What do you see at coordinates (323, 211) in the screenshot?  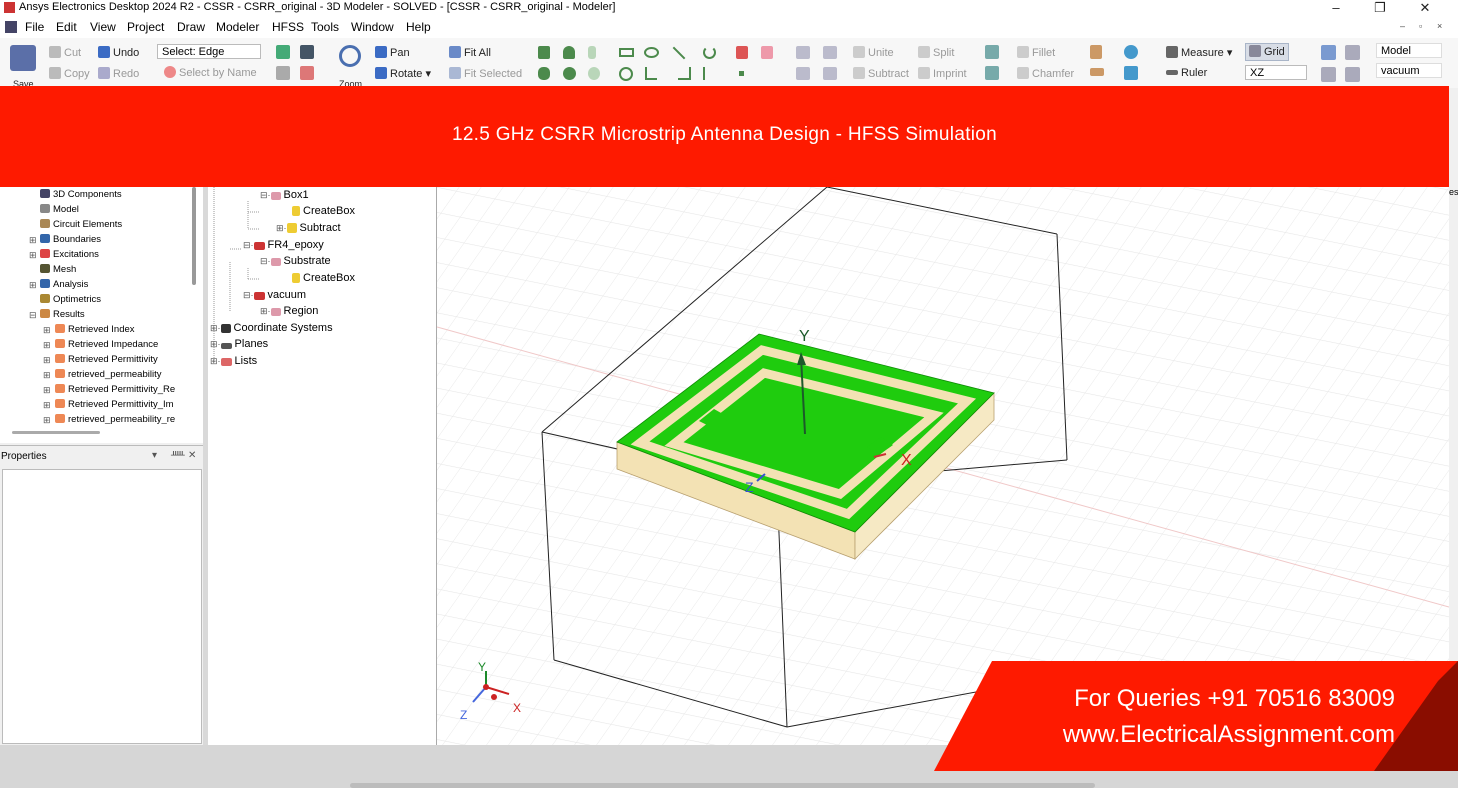 I see `tree-item-createbox: CreateBox` at bounding box center [323, 211].